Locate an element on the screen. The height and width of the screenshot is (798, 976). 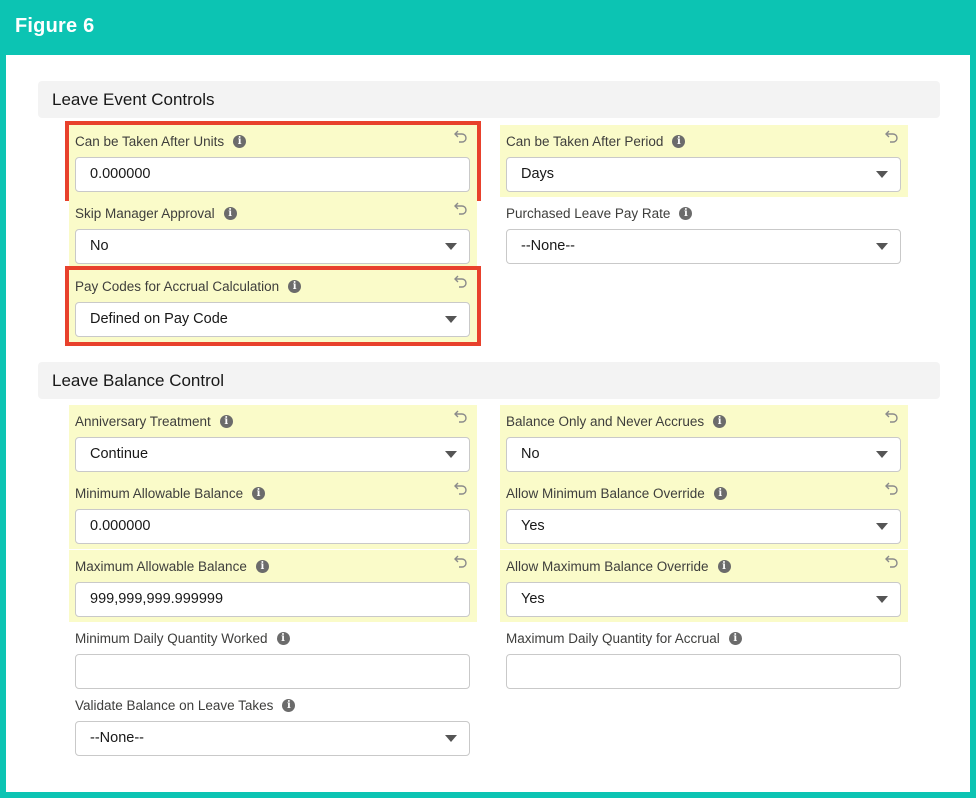
minimum-daily-quantity-worked-input is located at coordinates (272, 671).